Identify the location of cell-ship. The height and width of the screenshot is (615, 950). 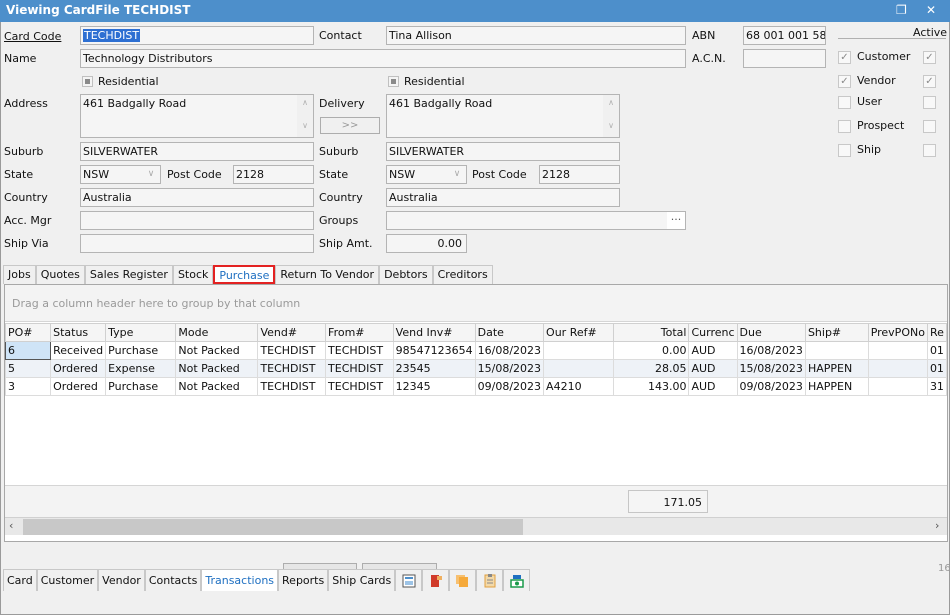
(836, 350).